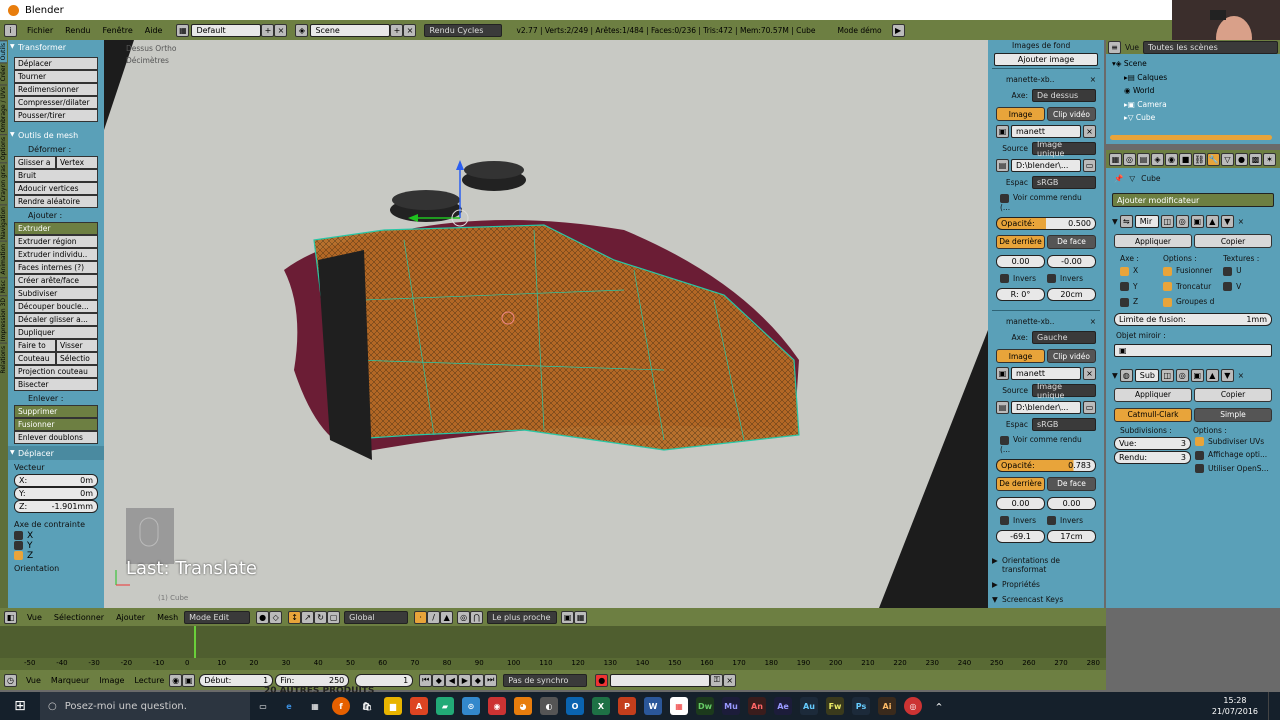  I want to click on subsurf-view-levels-field: Vue: 3, so click(1152, 443).